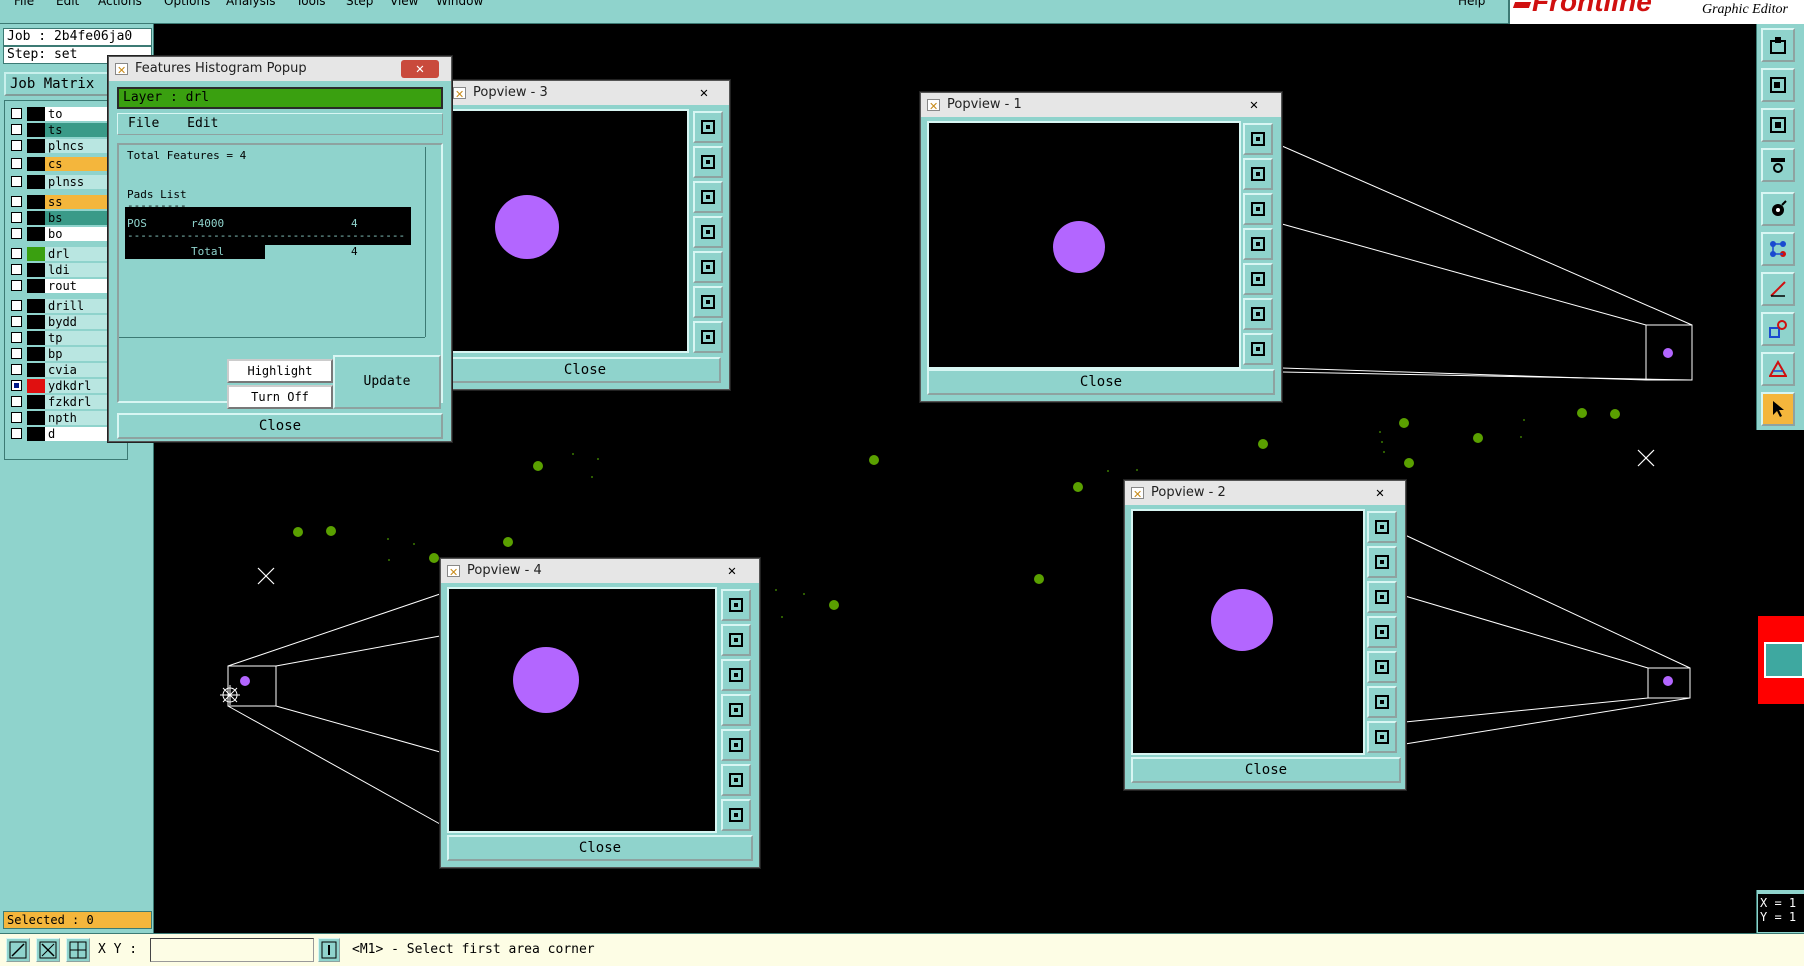 The image size is (1804, 966). I want to click on popview-3-close-button: Close, so click(585, 370).